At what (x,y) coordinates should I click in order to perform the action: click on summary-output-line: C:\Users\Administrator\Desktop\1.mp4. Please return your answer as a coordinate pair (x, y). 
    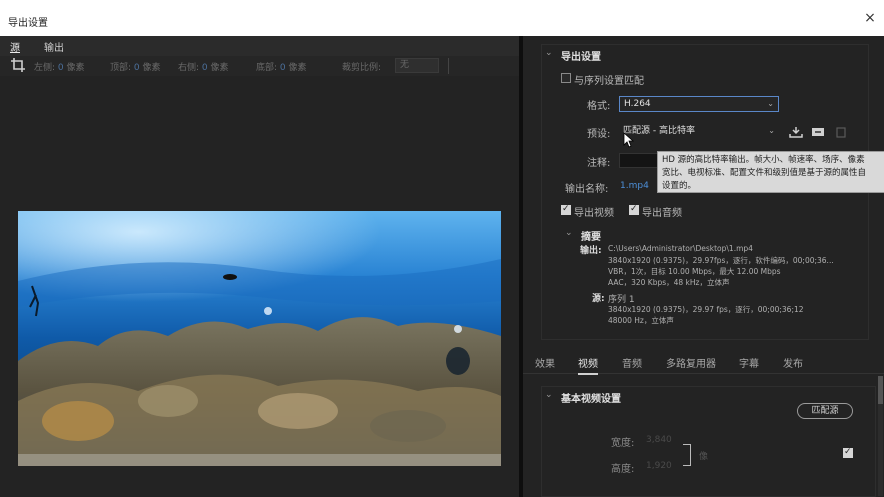
    Looking at the image, I should click on (680, 248).